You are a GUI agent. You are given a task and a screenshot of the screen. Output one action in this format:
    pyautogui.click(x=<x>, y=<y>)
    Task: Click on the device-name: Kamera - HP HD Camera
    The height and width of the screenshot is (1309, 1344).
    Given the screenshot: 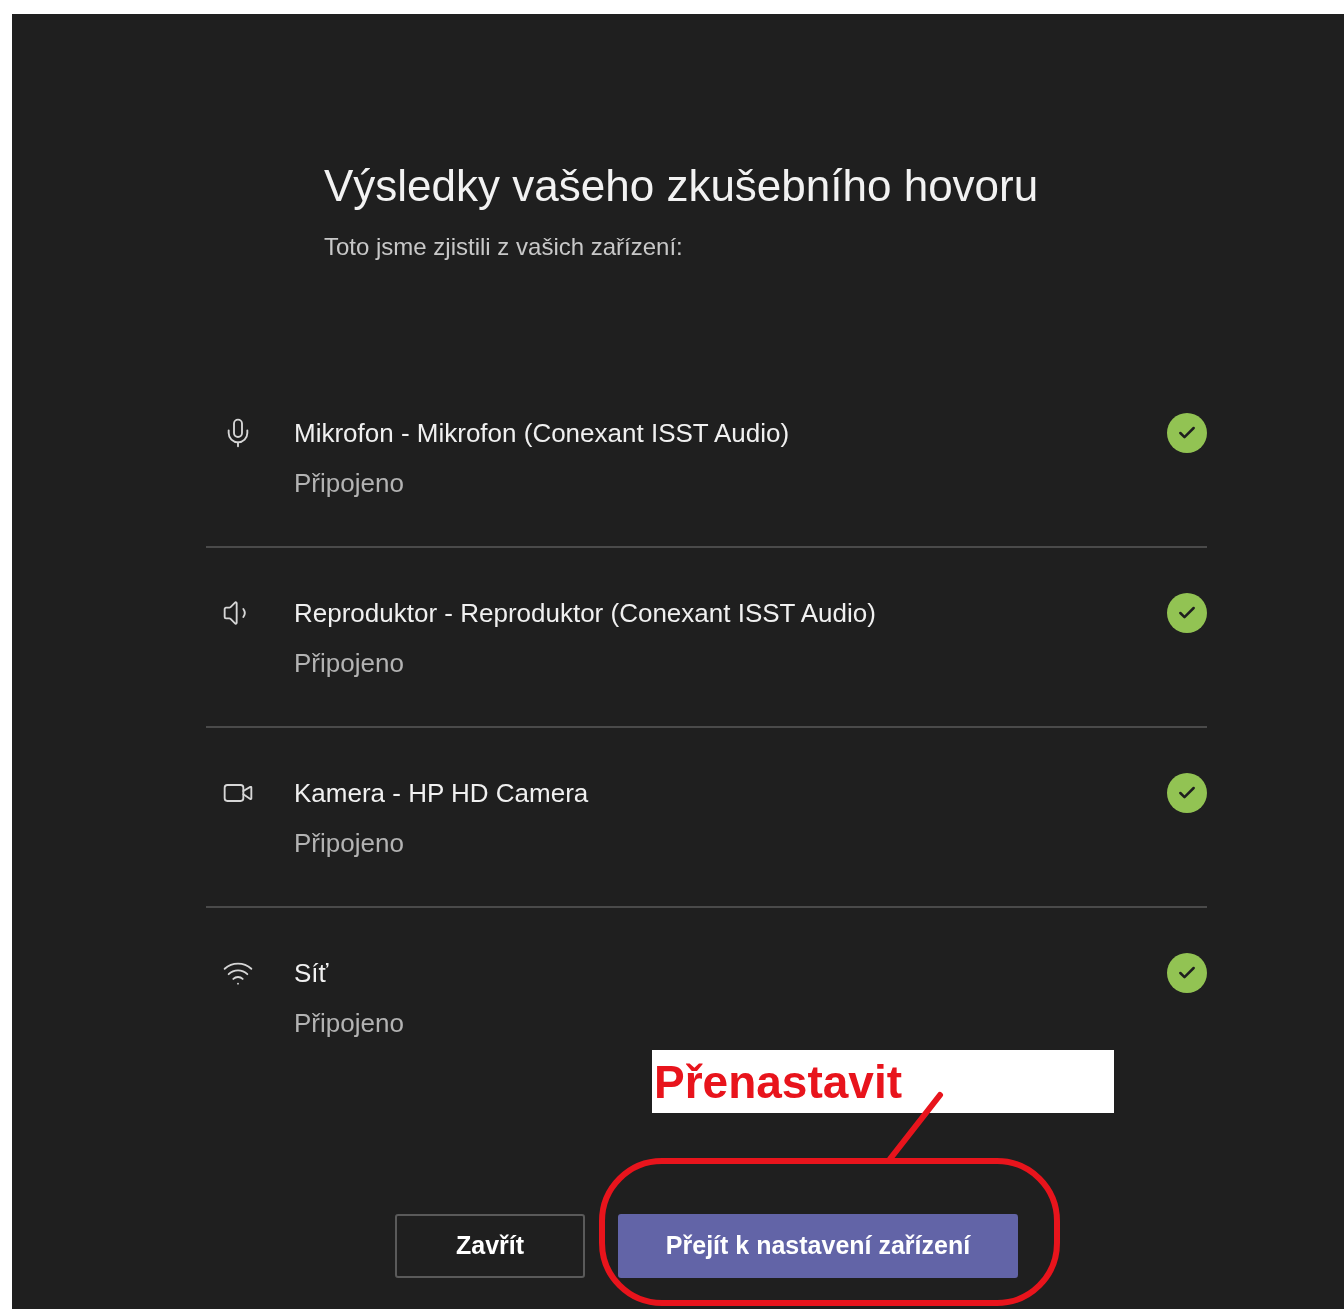 What is the action you would take?
    pyautogui.click(x=441, y=793)
    